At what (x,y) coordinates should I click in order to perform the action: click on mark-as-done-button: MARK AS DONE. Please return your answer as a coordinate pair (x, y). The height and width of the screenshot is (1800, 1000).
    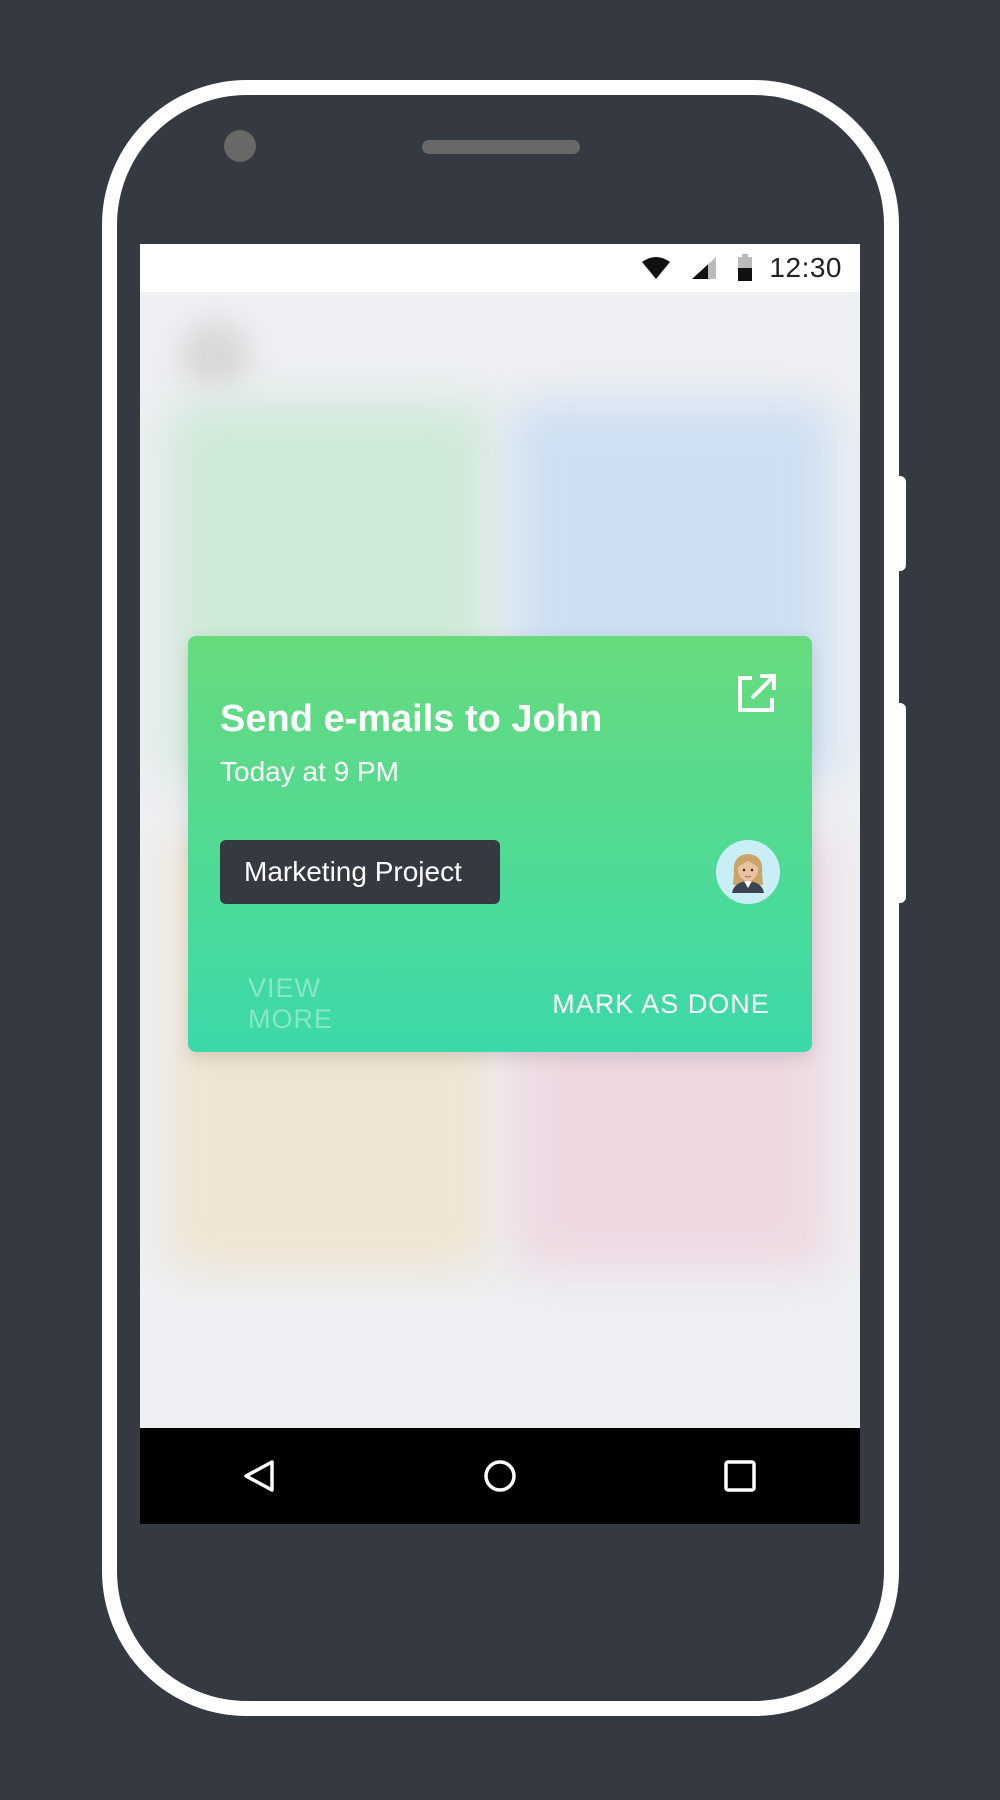
    Looking at the image, I should click on (661, 1004).